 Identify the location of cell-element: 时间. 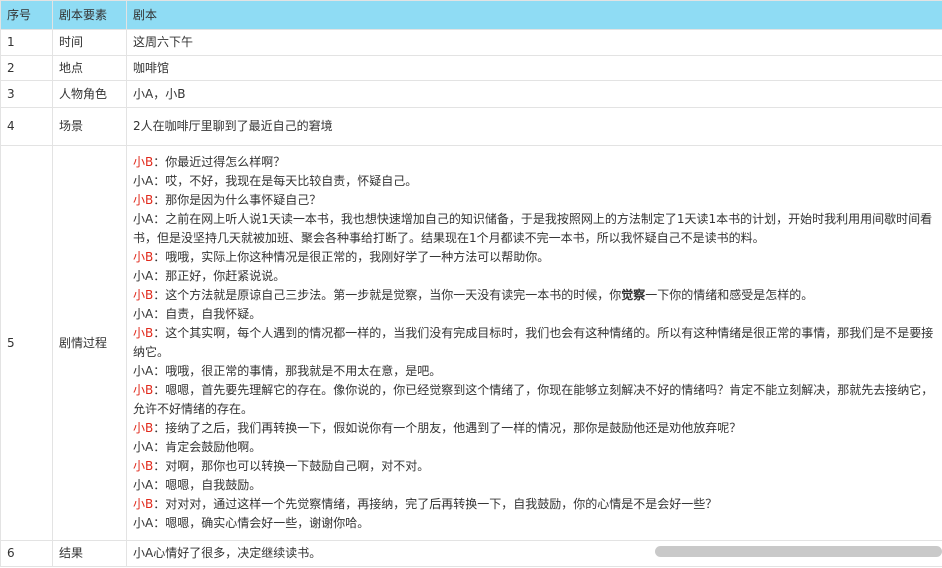
(89, 42).